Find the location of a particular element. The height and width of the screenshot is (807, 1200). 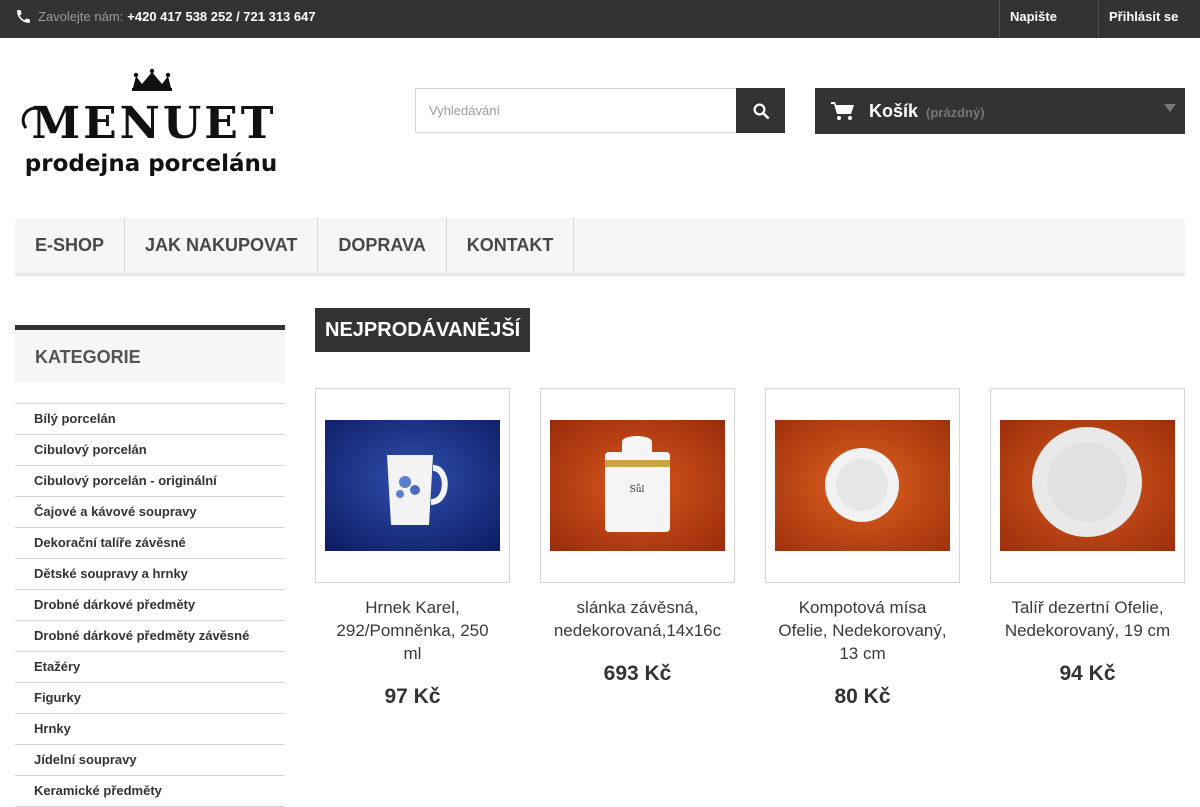

category-item: Čajové a kávové soupravy is located at coordinates (150, 512).